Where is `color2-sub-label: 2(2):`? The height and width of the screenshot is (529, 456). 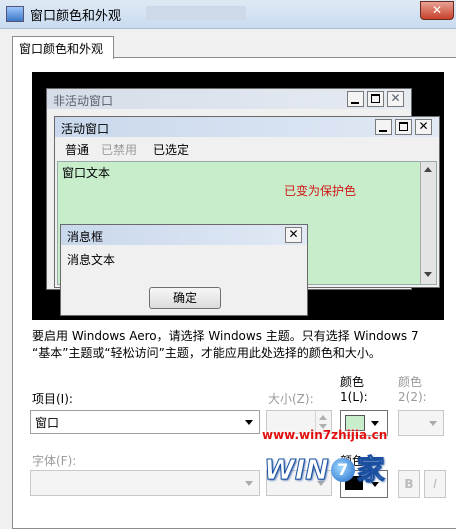
color2-sub-label: 2(2): is located at coordinates (412, 397).